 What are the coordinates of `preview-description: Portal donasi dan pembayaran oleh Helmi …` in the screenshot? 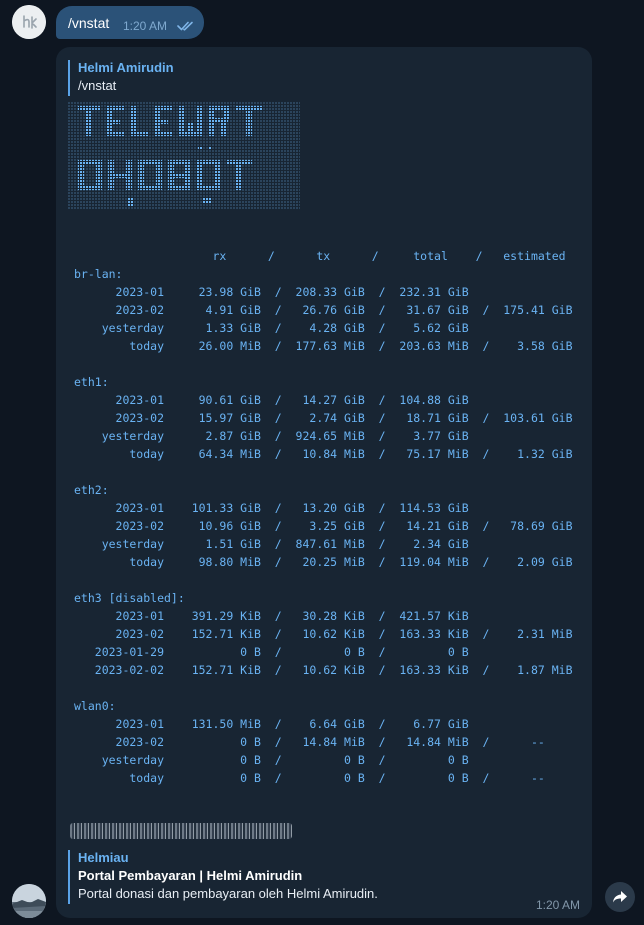 It's located at (228, 893).